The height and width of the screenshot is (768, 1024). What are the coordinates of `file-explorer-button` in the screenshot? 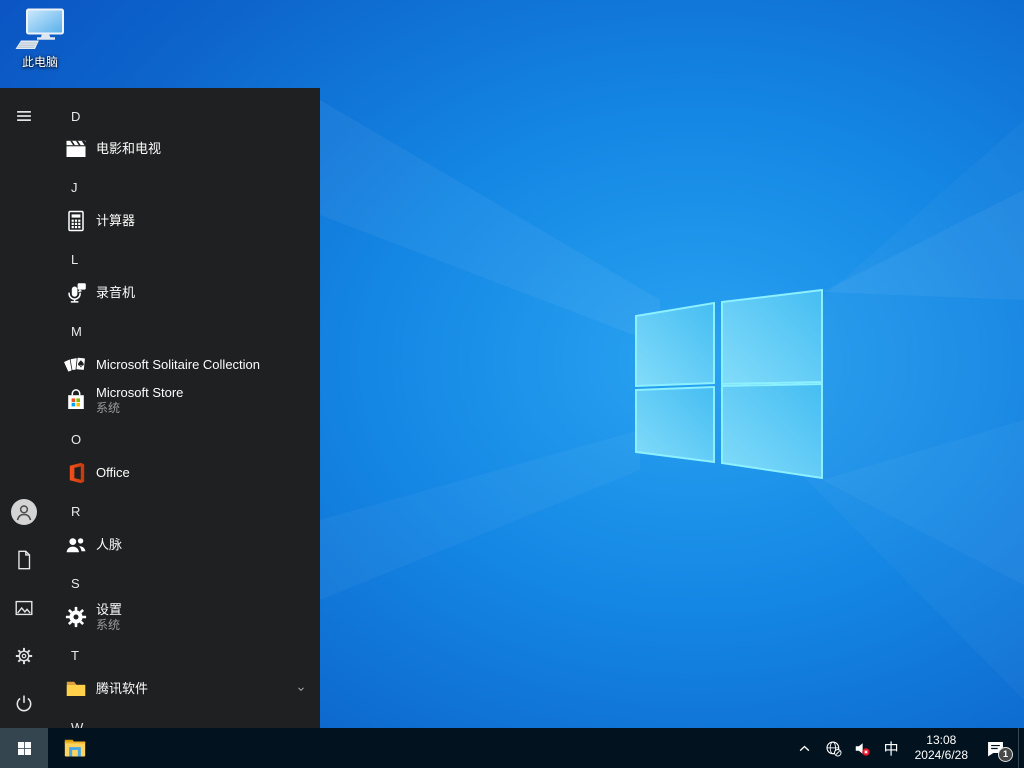 It's located at (75, 748).